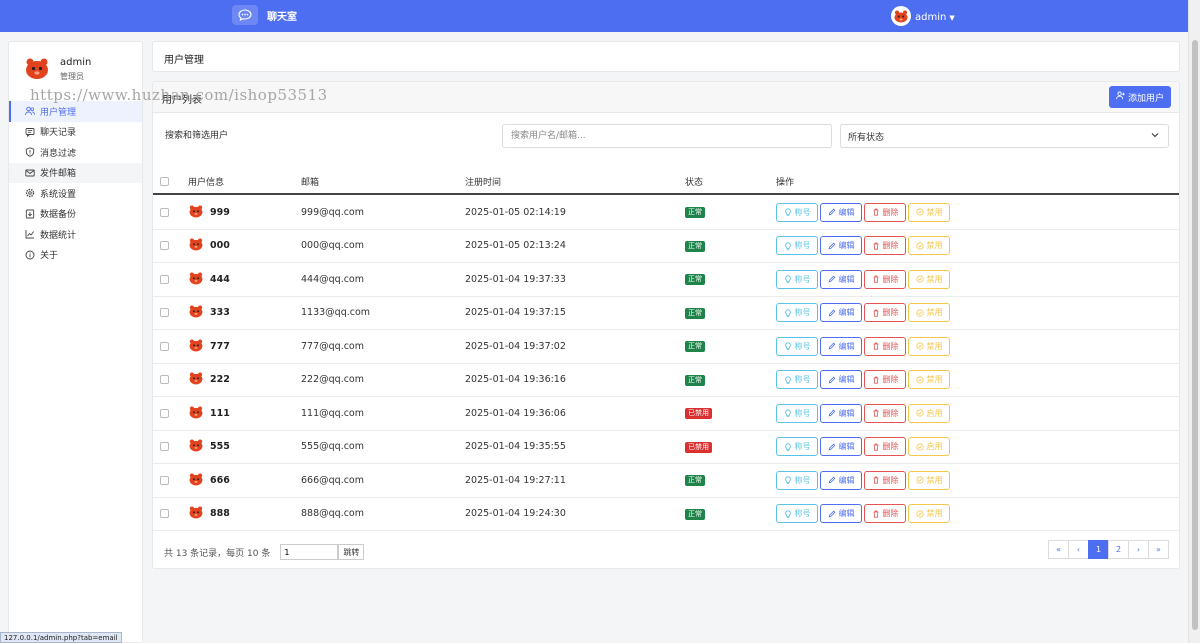 The height and width of the screenshot is (643, 1200). What do you see at coordinates (220, 313) in the screenshot?
I see `user-name: 333` at bounding box center [220, 313].